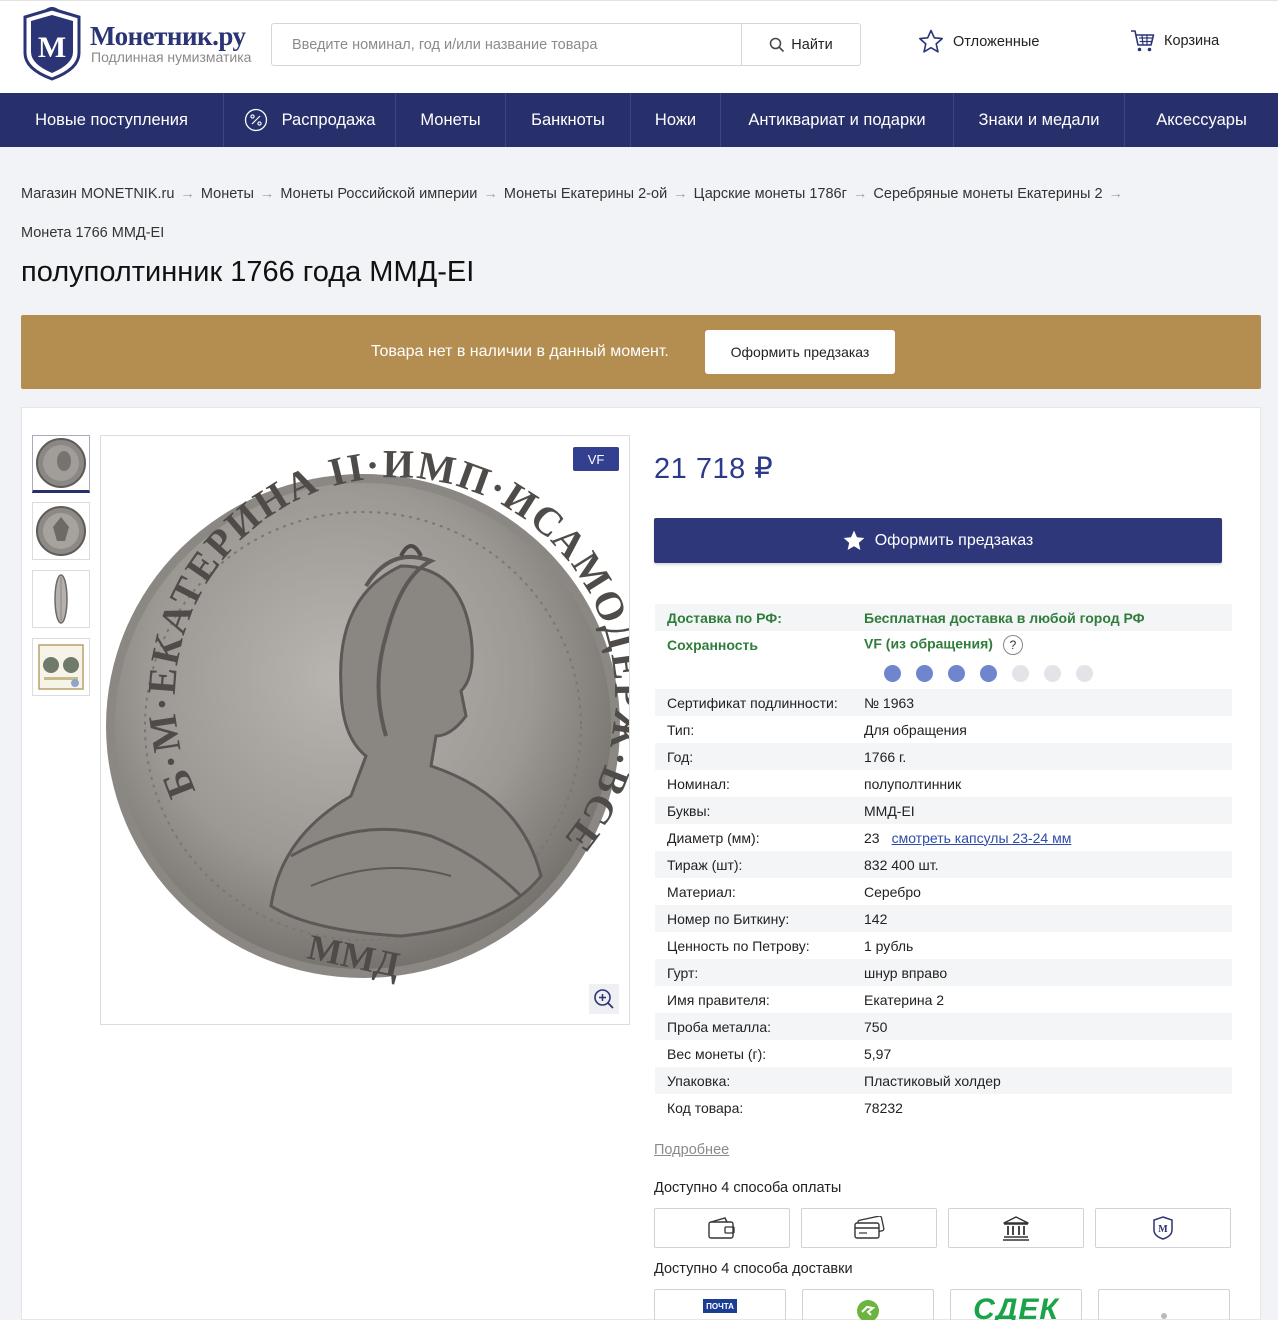  I want to click on thumbnail-reverse, so click(61, 531).